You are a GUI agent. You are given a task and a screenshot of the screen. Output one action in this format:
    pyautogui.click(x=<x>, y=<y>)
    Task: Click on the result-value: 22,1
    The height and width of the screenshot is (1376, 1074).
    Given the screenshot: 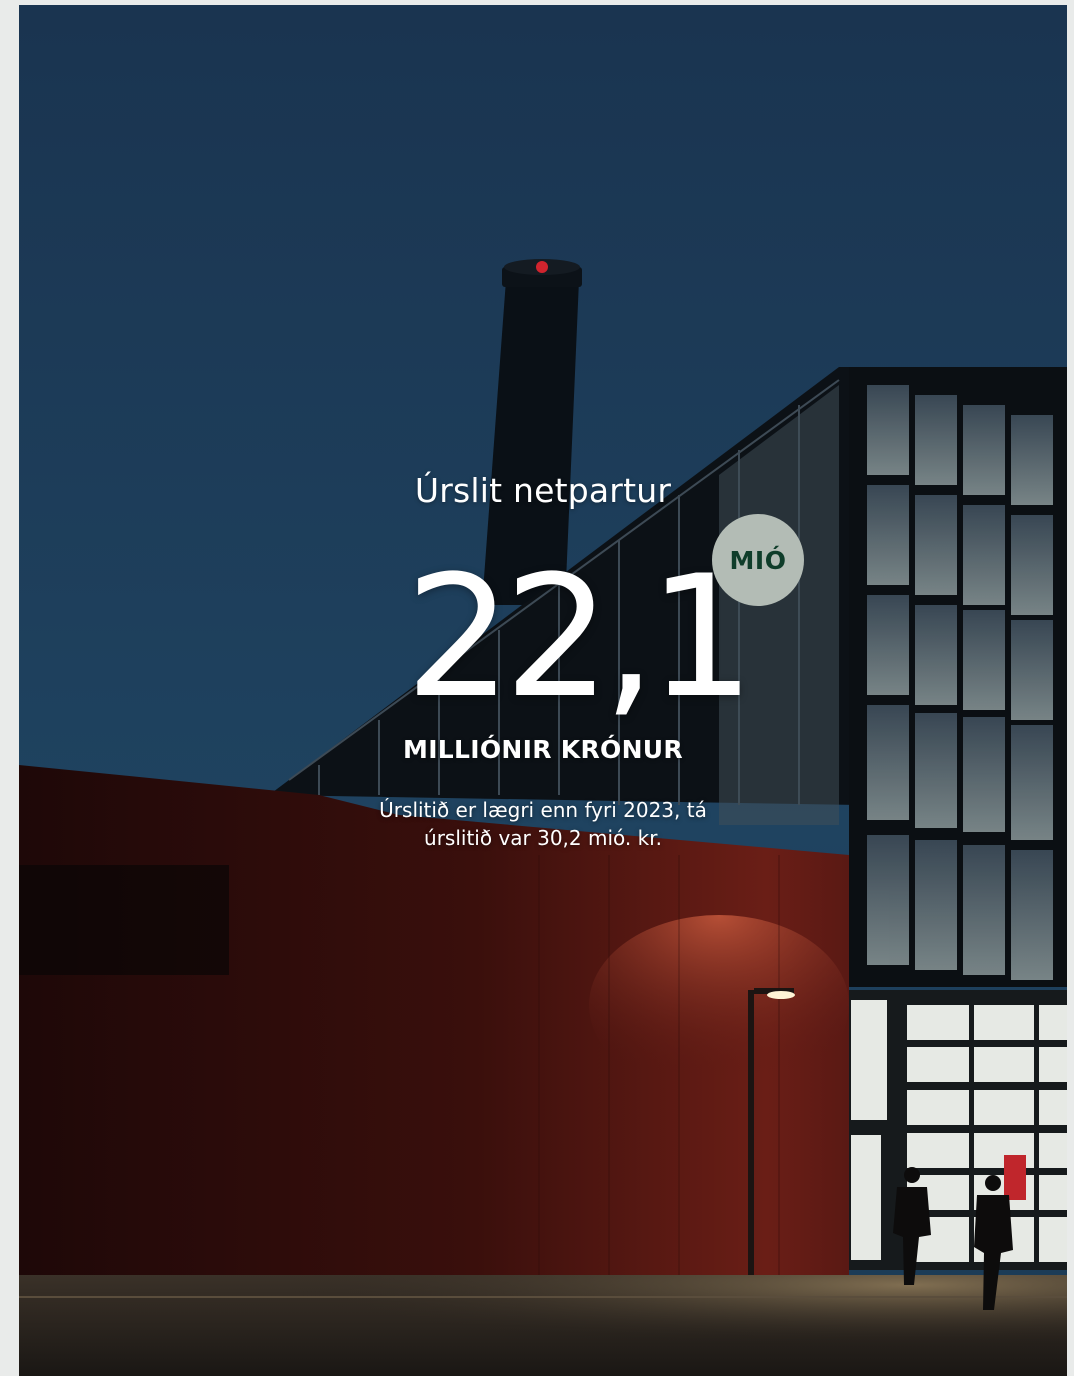 What is the action you would take?
    pyautogui.click(x=580, y=637)
    